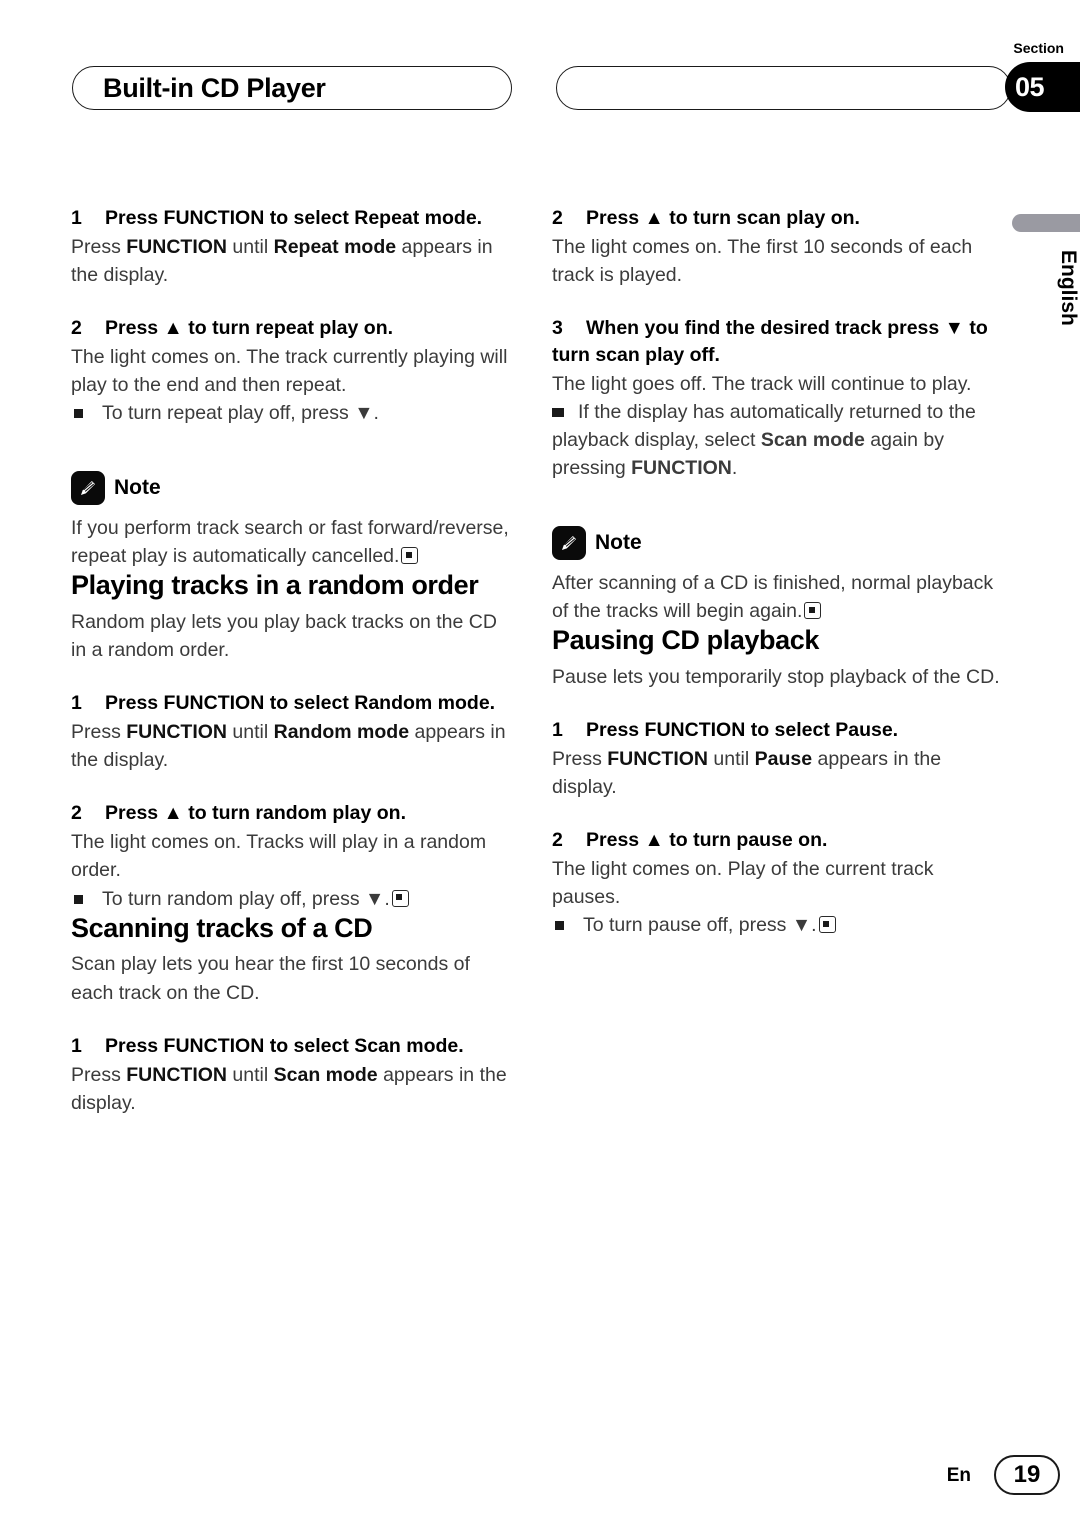  I want to click on page-title: Built-in CD Player, so click(214, 87).